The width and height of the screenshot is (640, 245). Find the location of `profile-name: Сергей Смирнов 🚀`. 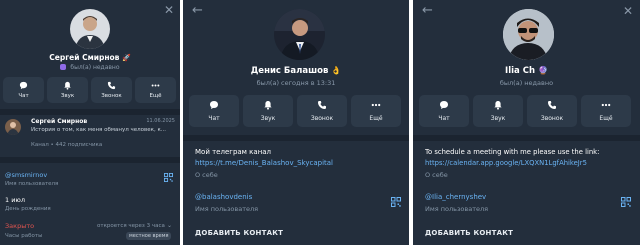

profile-name: Сергей Смирнов 🚀 is located at coordinates (90, 57).